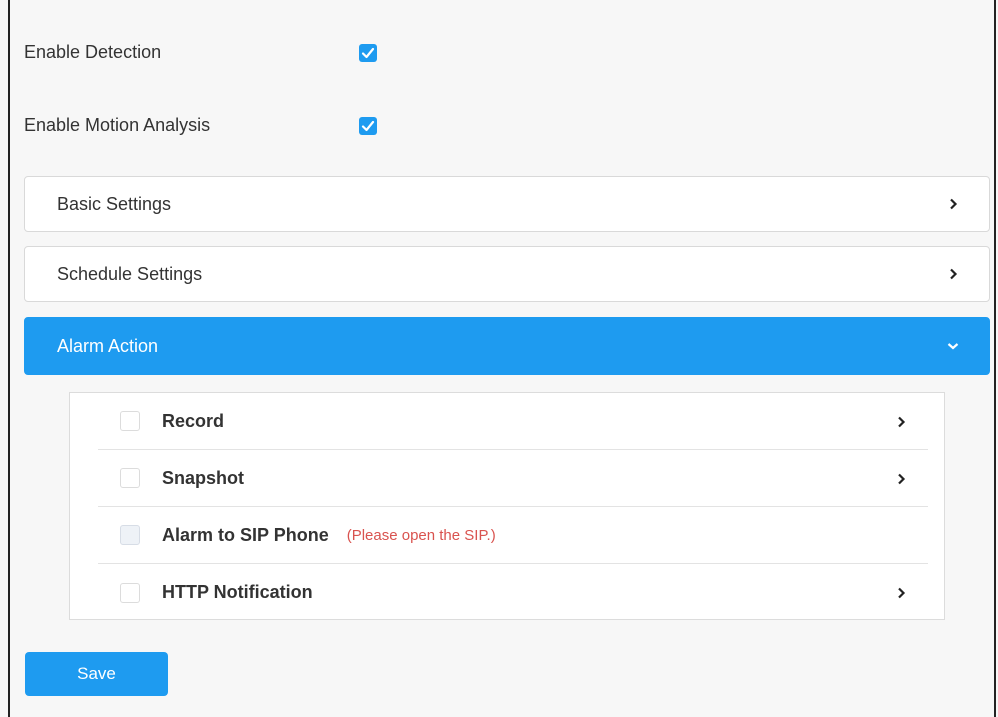 This screenshot has width=998, height=717. What do you see at coordinates (507, 204) in the screenshot?
I see `basic-settings-panel: Basic Settings` at bounding box center [507, 204].